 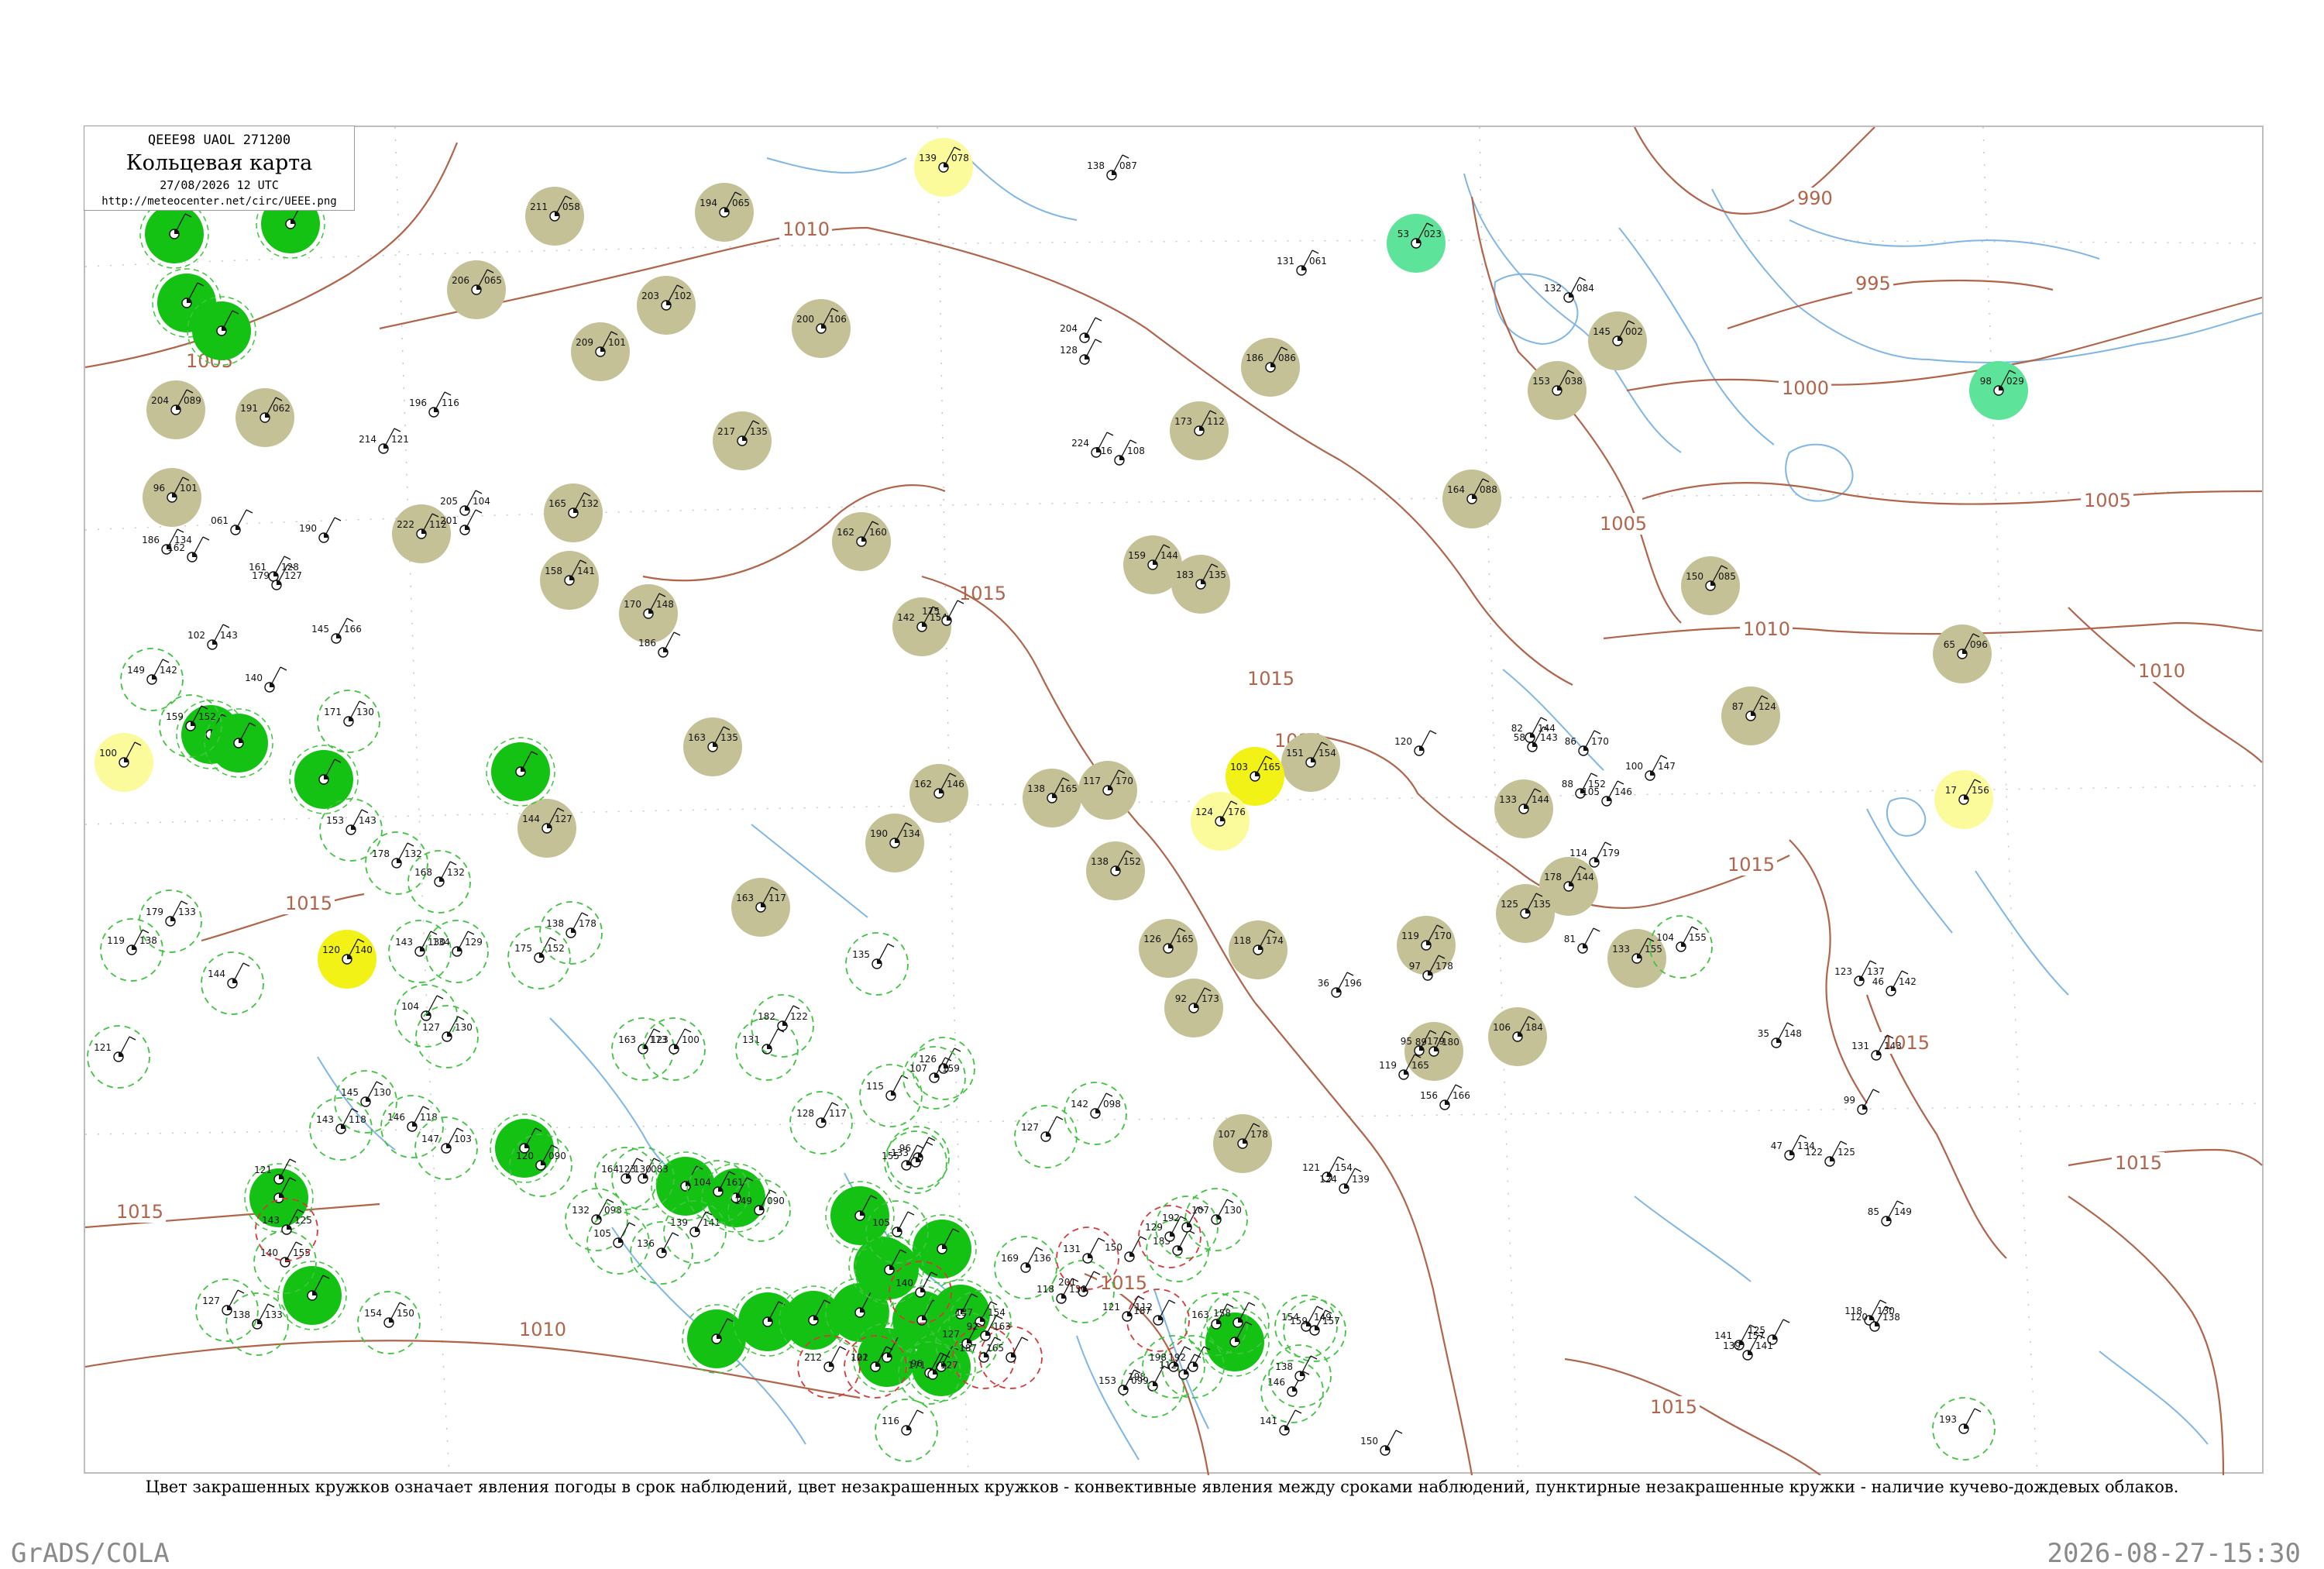 I want to click on weather-station: 211 058, so click(x=554, y=217).